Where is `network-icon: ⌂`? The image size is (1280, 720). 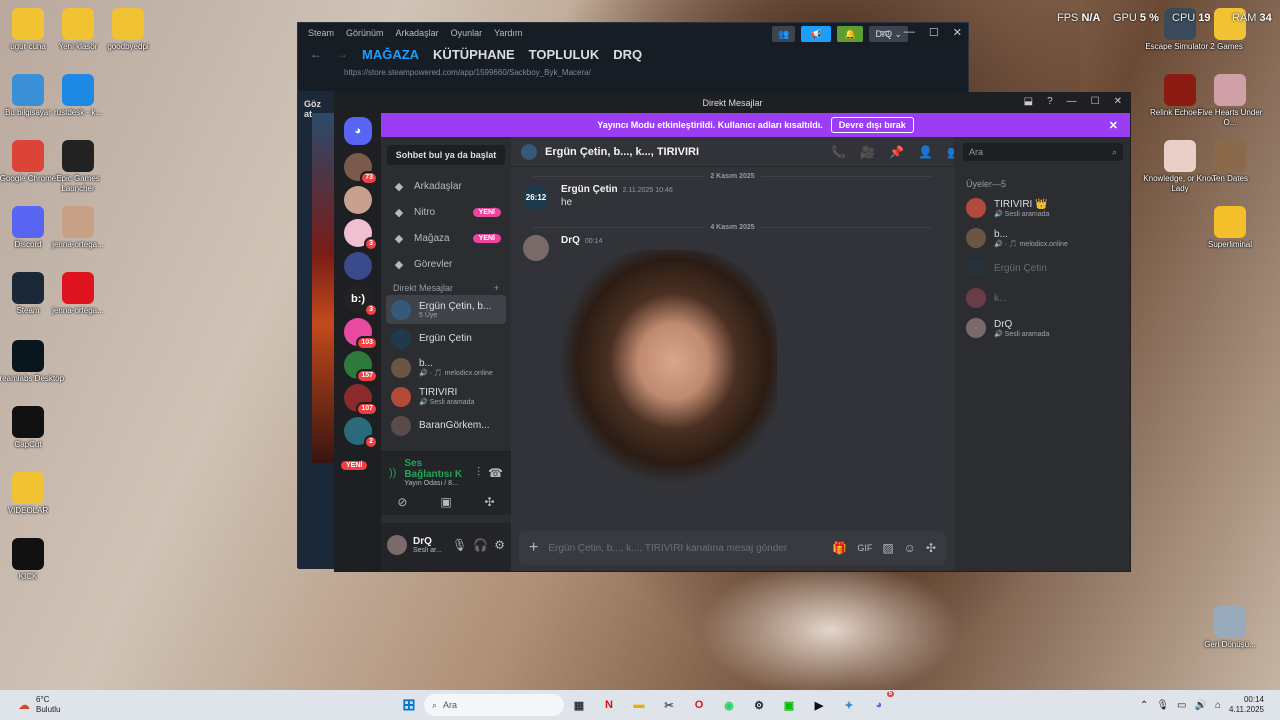 network-icon: ⌂ is located at coordinates (1218, 705).